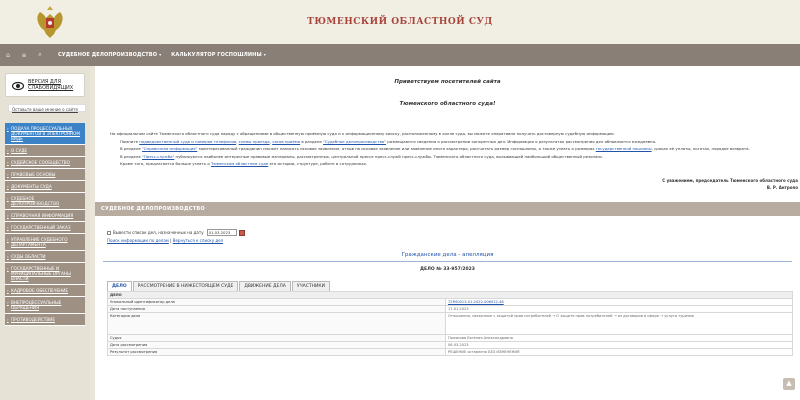  Describe the element at coordinates (40, 55) in the screenshot. I see `search-icon: ⌕` at that location.